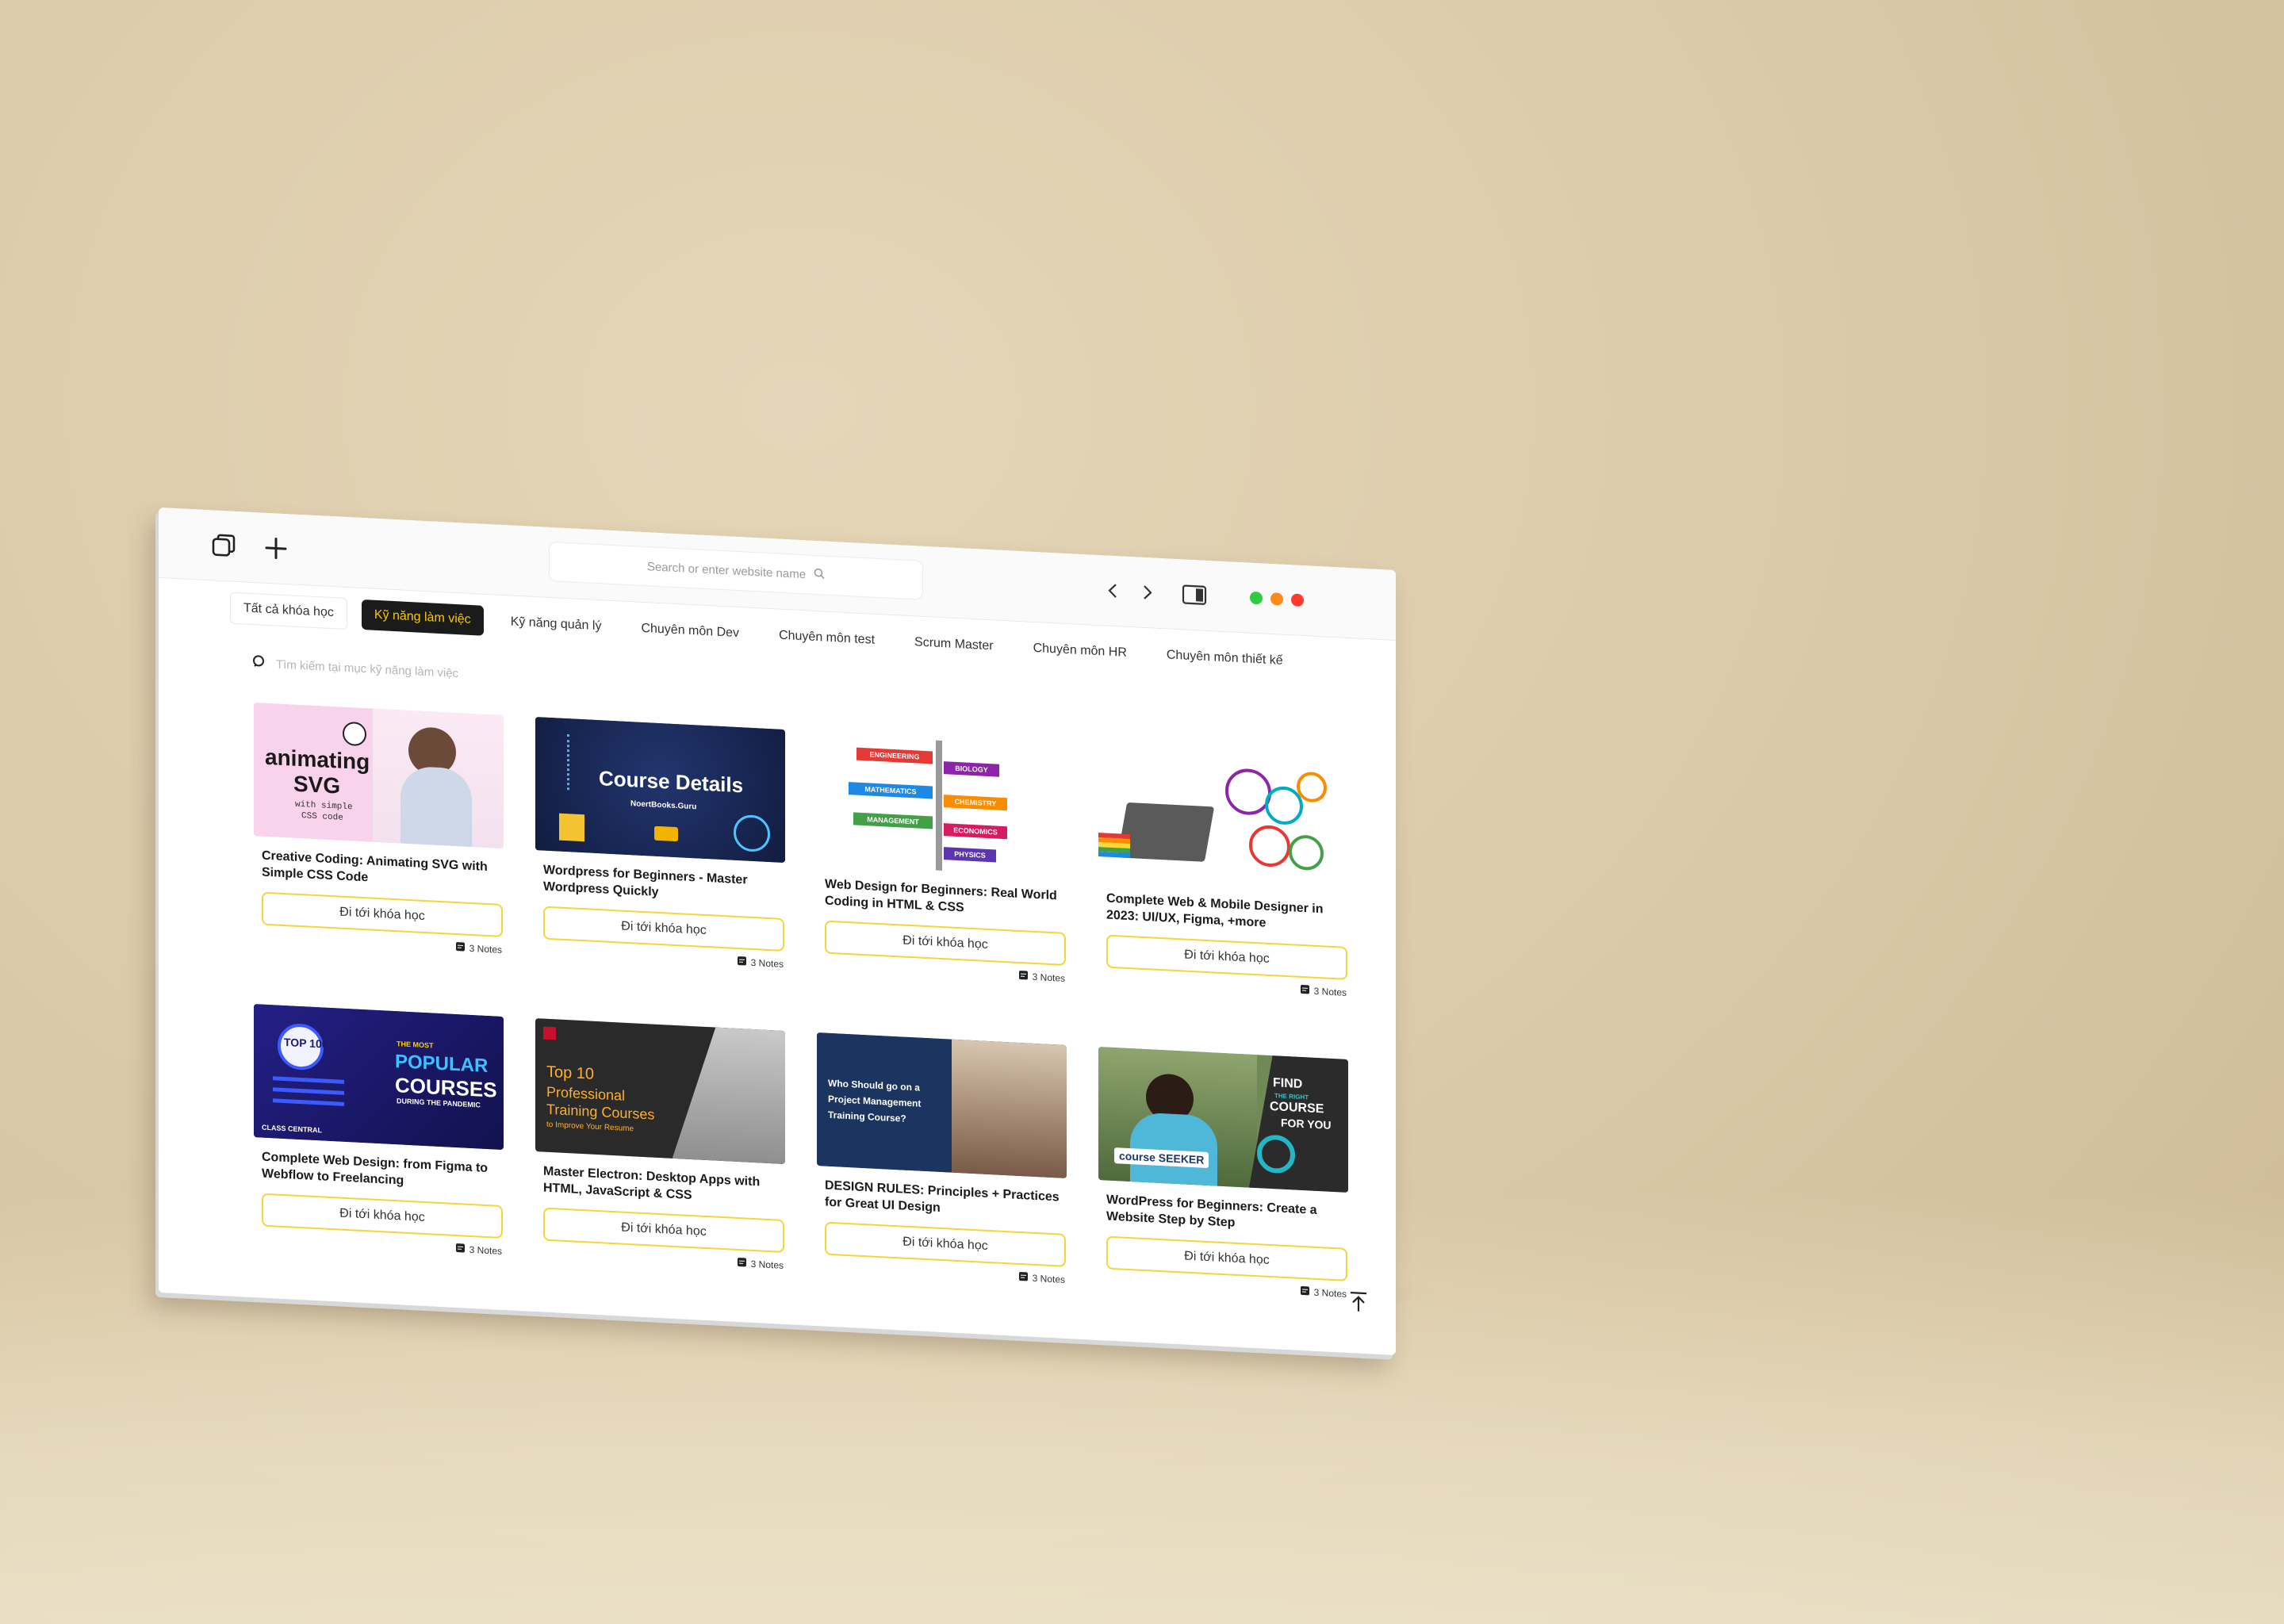 The width and height of the screenshot is (2284, 1624). I want to click on tab-dev: Chuyên môn Dev, so click(690, 631).